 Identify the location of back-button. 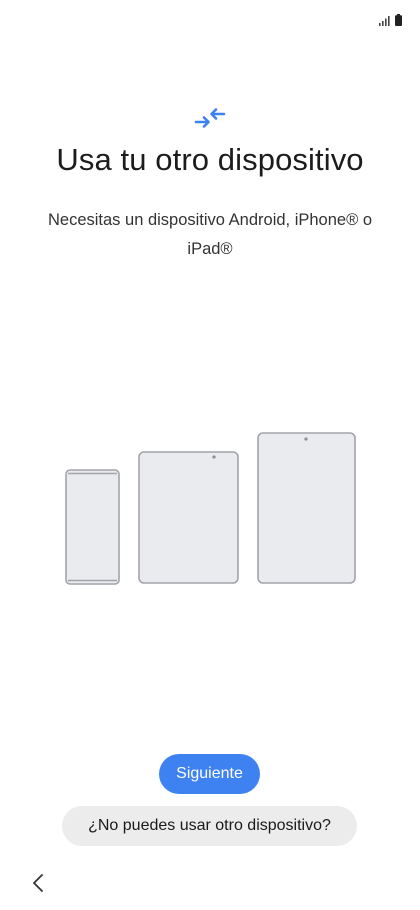
(38, 883).